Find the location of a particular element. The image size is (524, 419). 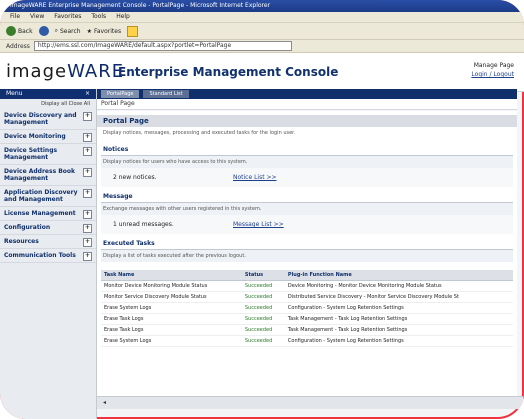

task-name-cell: Erase System Logs is located at coordinates (171, 308).